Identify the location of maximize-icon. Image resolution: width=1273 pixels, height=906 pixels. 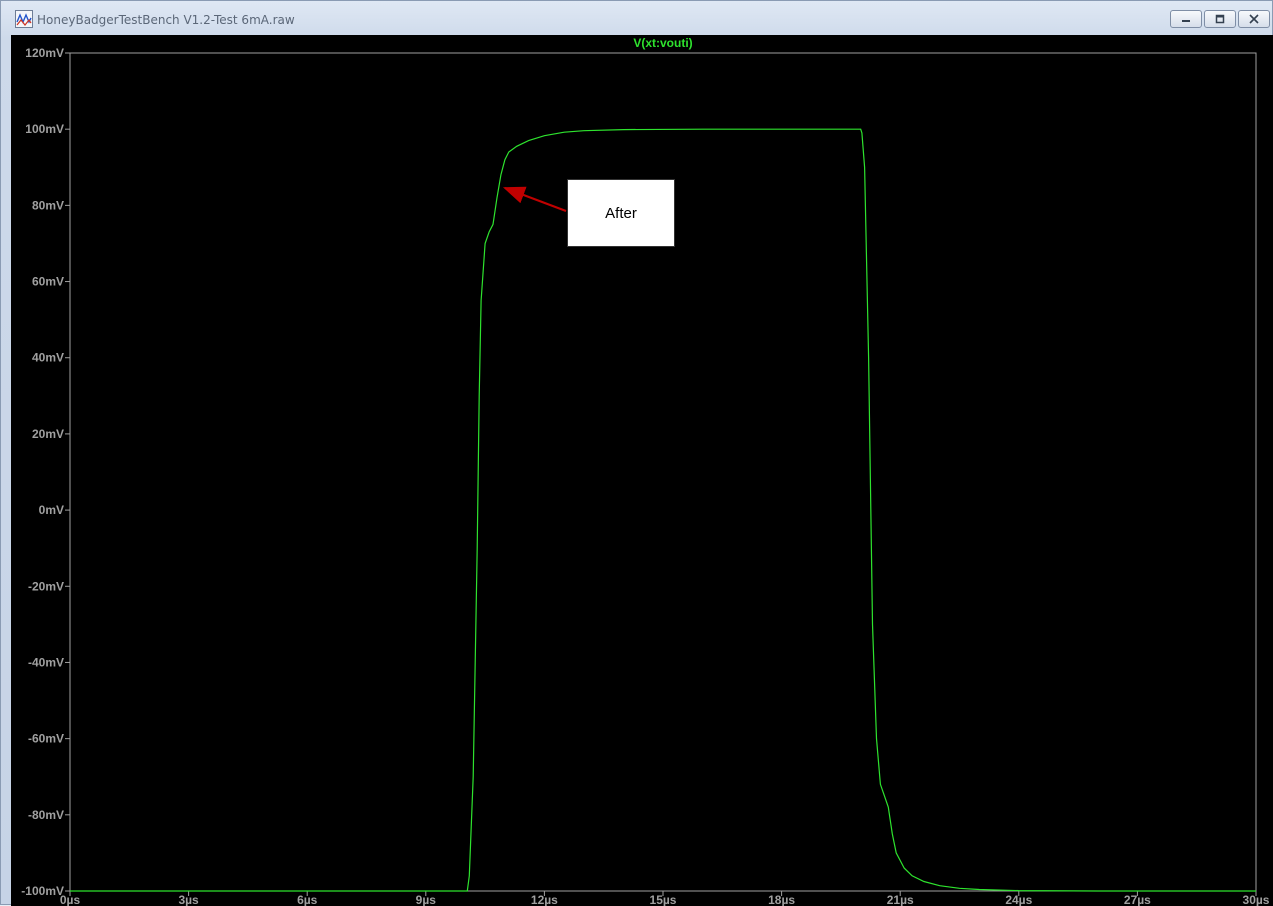
(1220, 19).